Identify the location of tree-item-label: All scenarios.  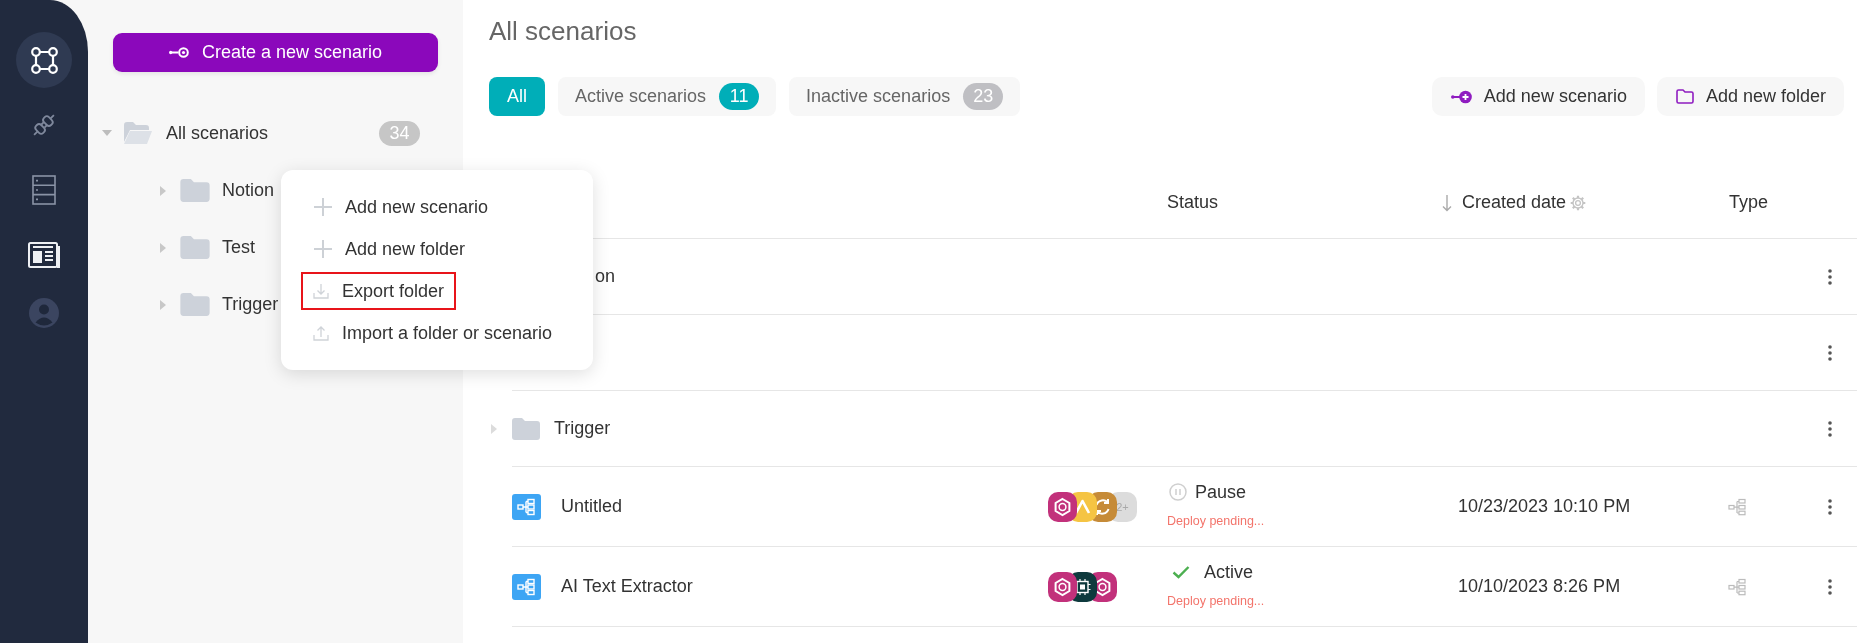
(217, 133).